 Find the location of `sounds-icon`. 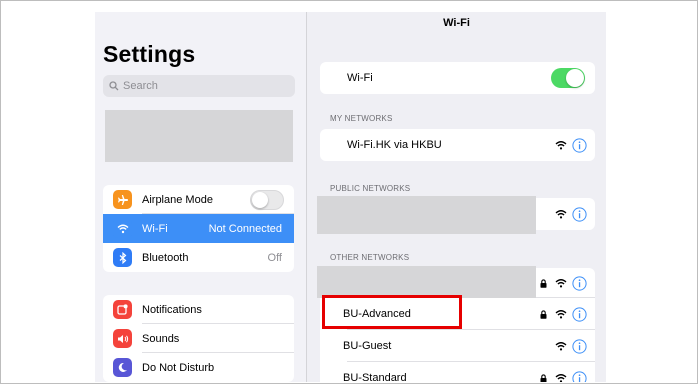

sounds-icon is located at coordinates (122, 338).